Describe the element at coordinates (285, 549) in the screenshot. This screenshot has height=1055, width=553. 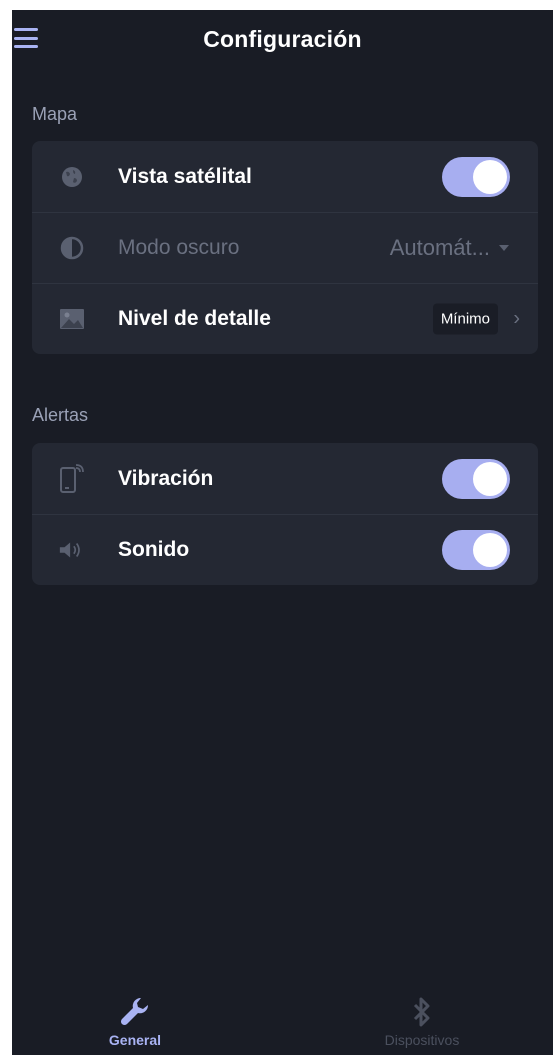
I see `sound-row: Sonido` at that location.